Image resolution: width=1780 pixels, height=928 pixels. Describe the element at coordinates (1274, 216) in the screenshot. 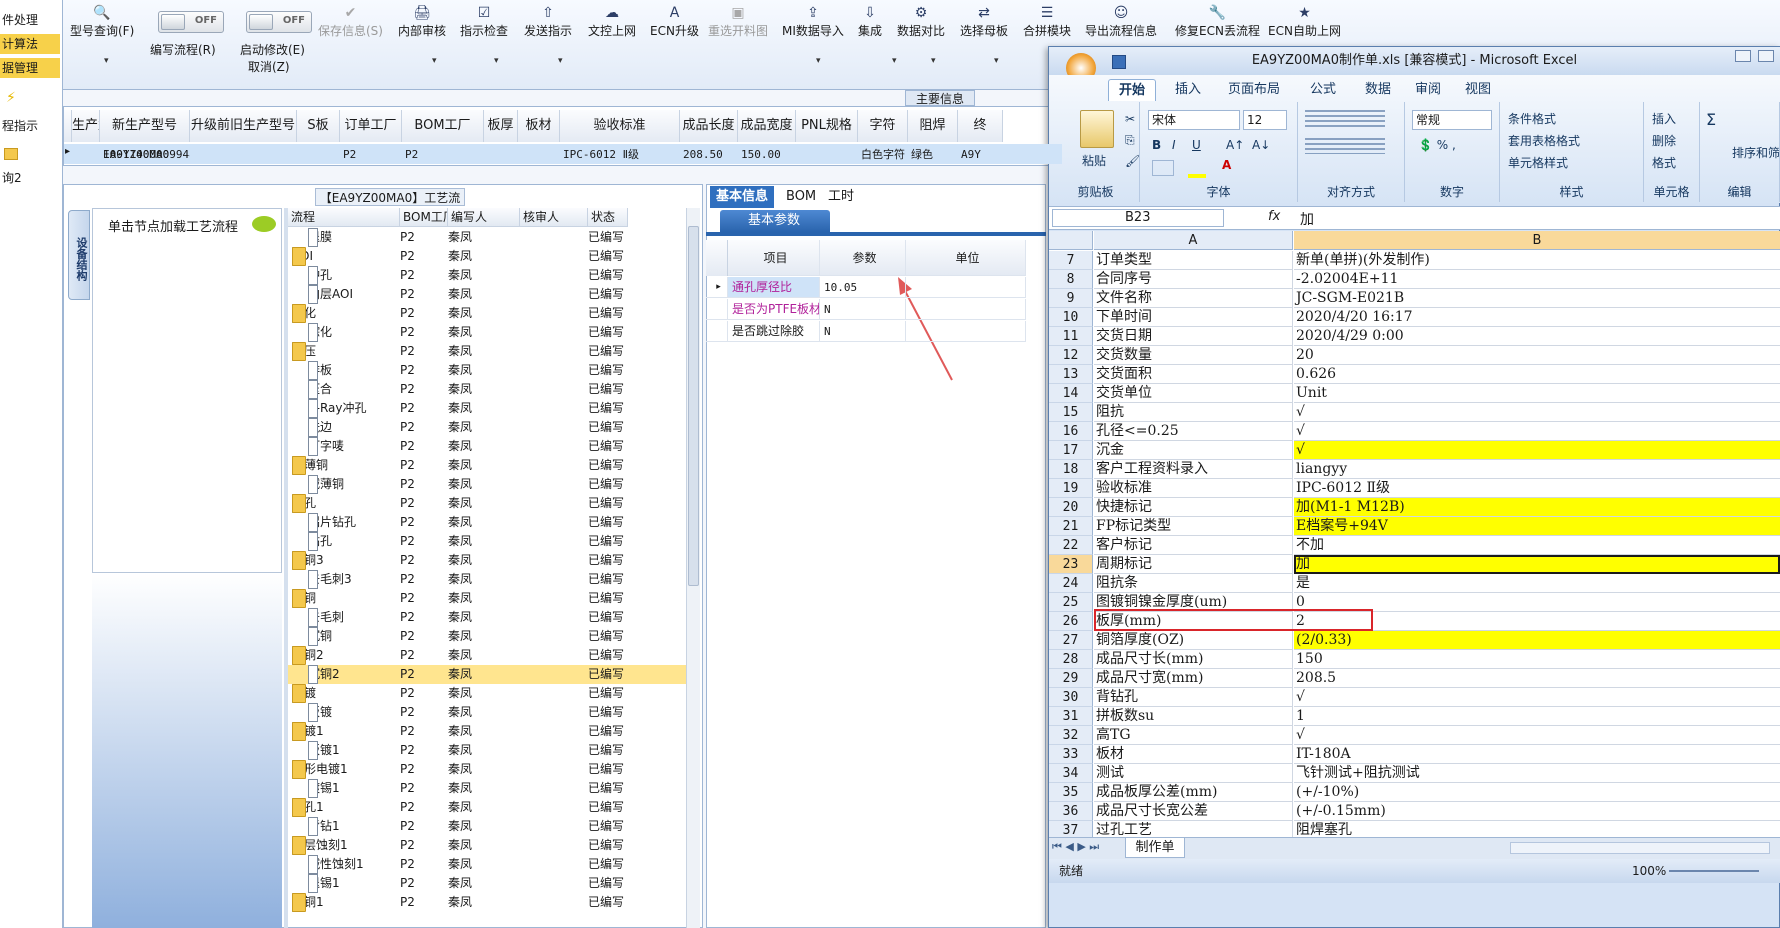

I see `fx-icon: fx` at that location.